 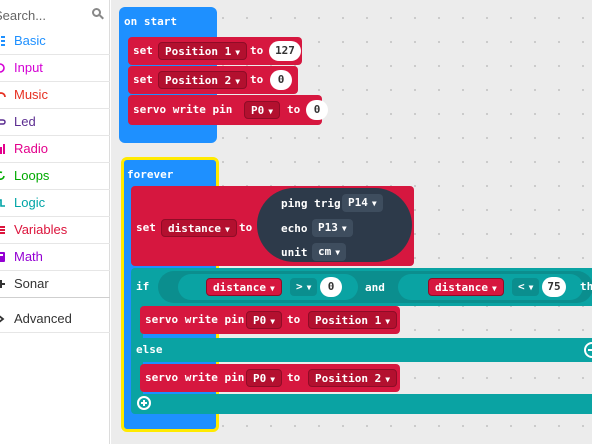 What do you see at coordinates (55, 230) in the screenshot?
I see `category-variables: Variables` at bounding box center [55, 230].